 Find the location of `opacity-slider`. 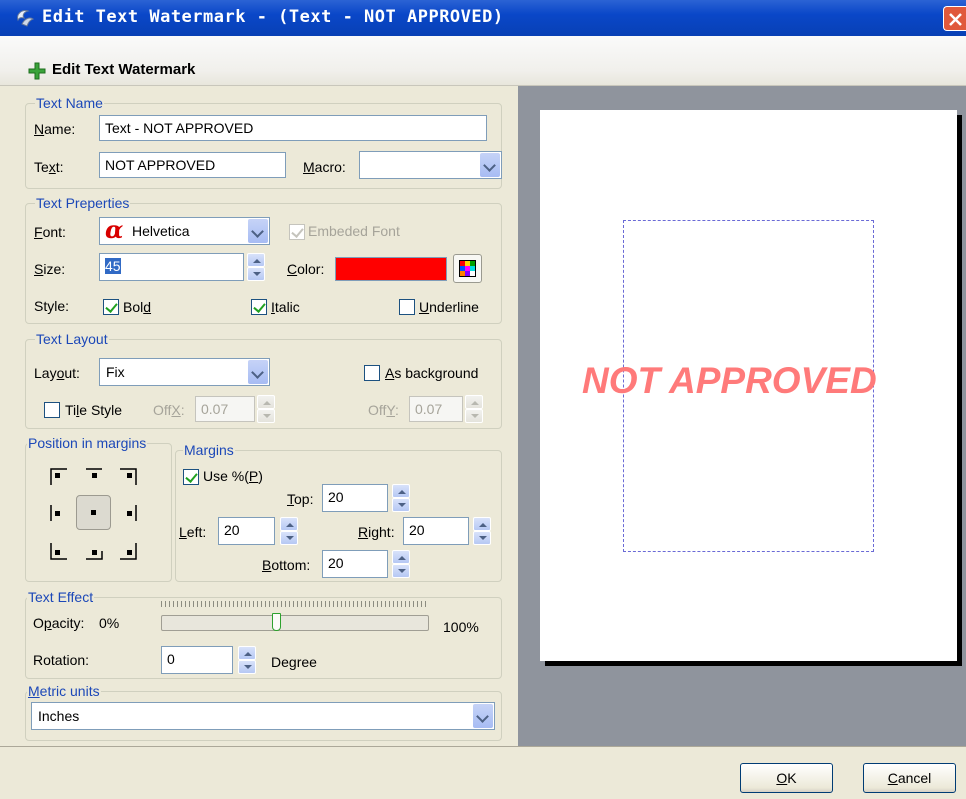

opacity-slider is located at coordinates (295, 622).